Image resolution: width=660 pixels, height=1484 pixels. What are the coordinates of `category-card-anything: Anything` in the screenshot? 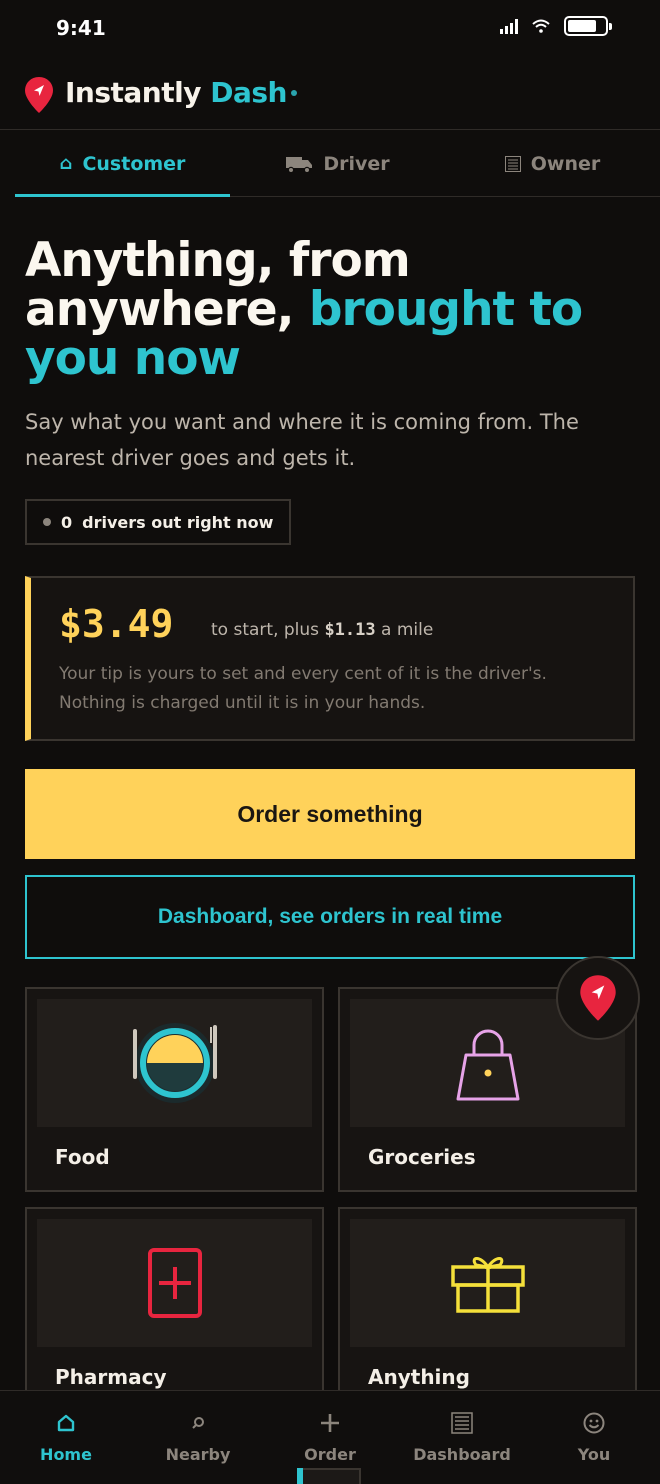 It's located at (487, 1309).